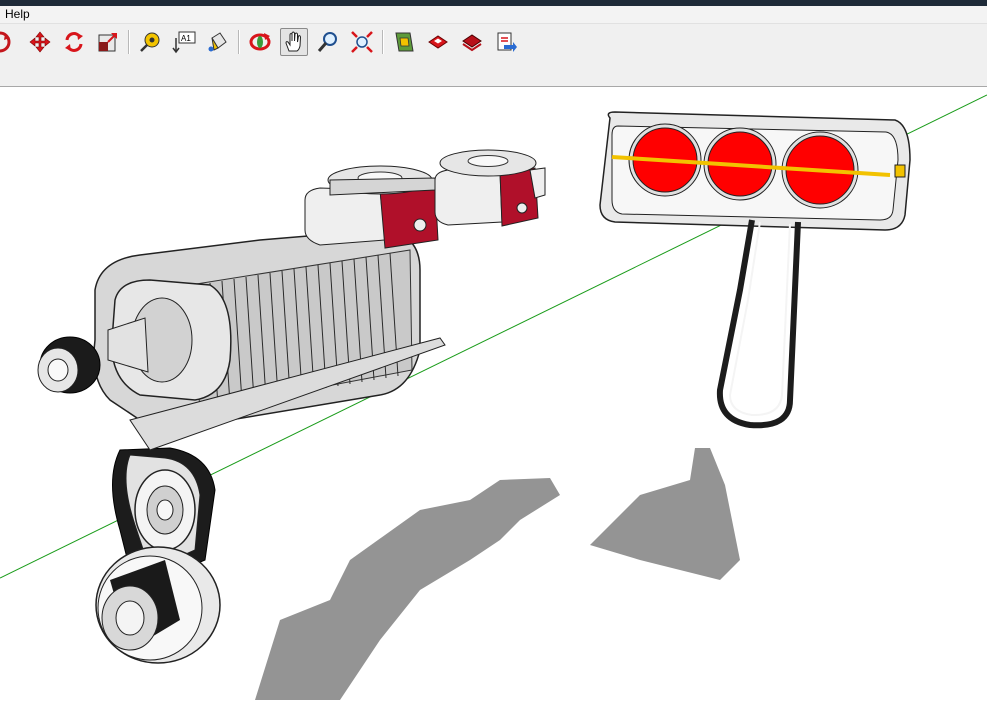 The image size is (987, 707). Describe the element at coordinates (328, 42) in the screenshot. I see `zoom-icon` at that location.